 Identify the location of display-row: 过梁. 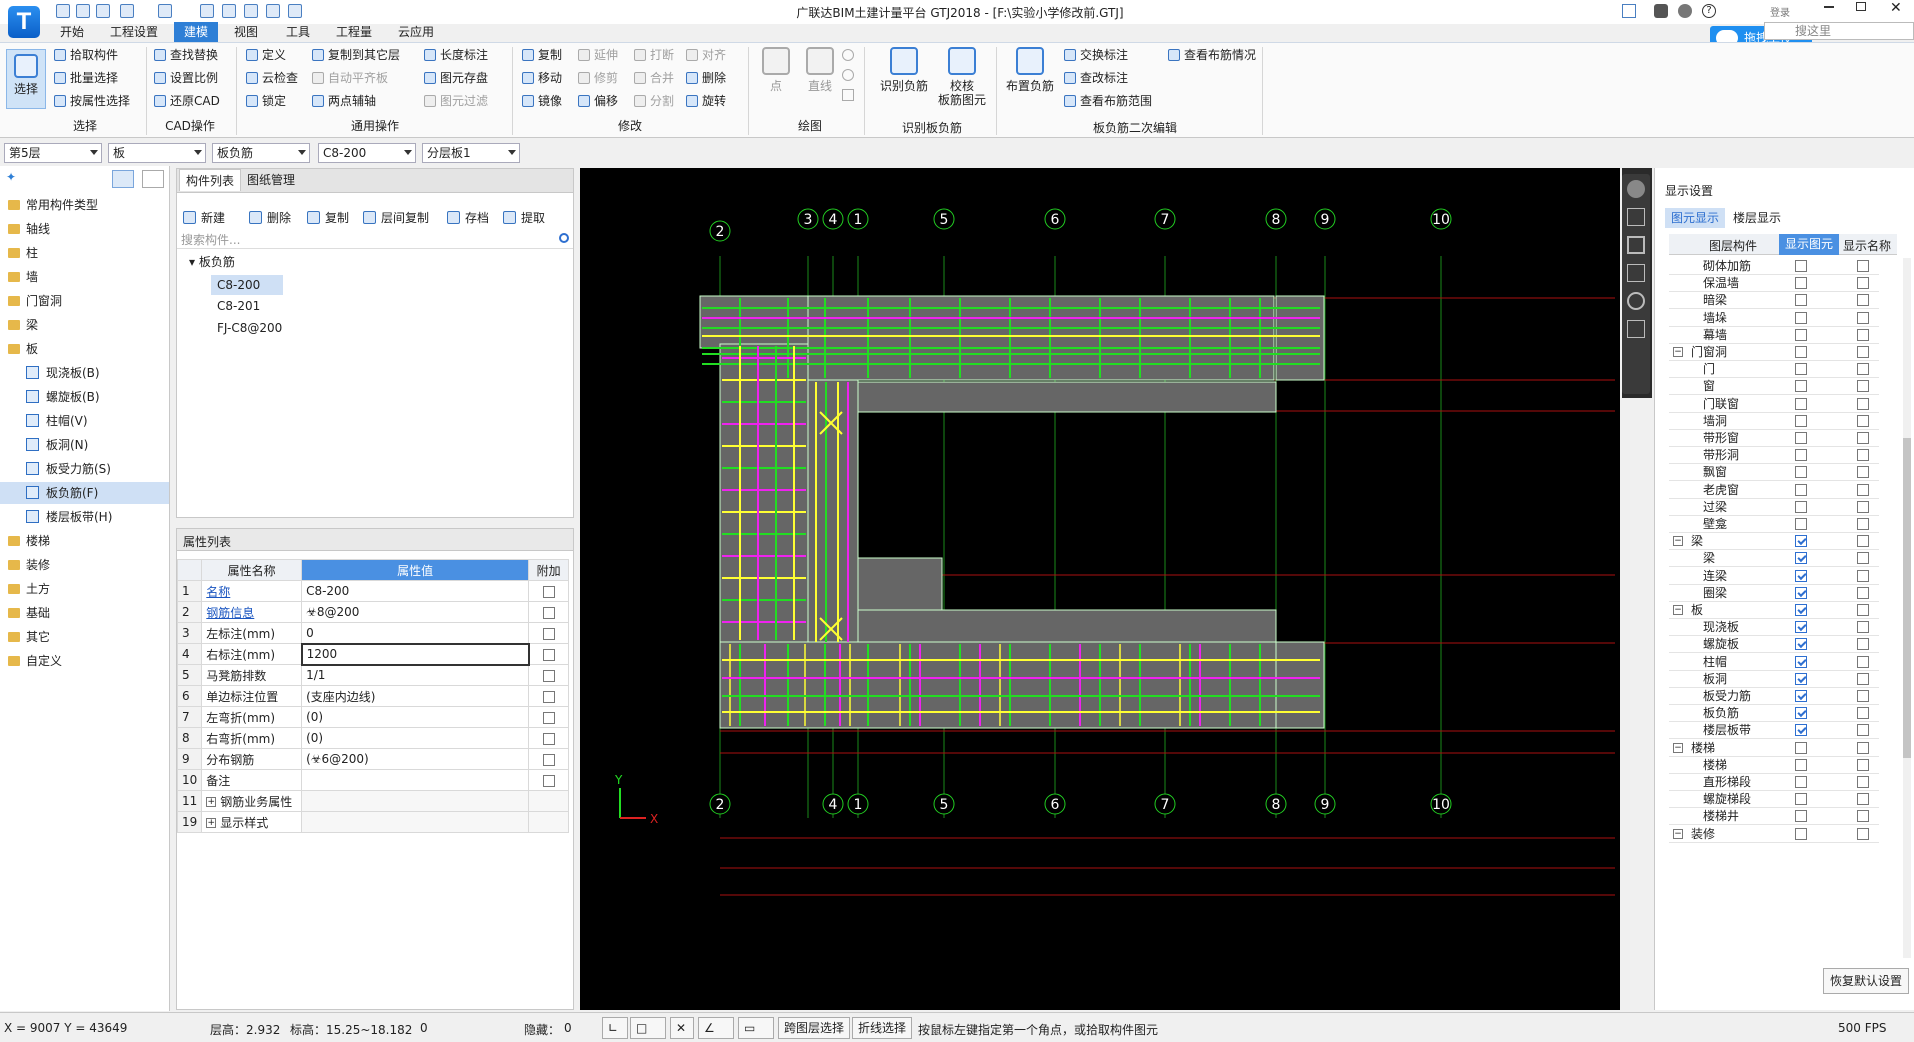
(1774, 507).